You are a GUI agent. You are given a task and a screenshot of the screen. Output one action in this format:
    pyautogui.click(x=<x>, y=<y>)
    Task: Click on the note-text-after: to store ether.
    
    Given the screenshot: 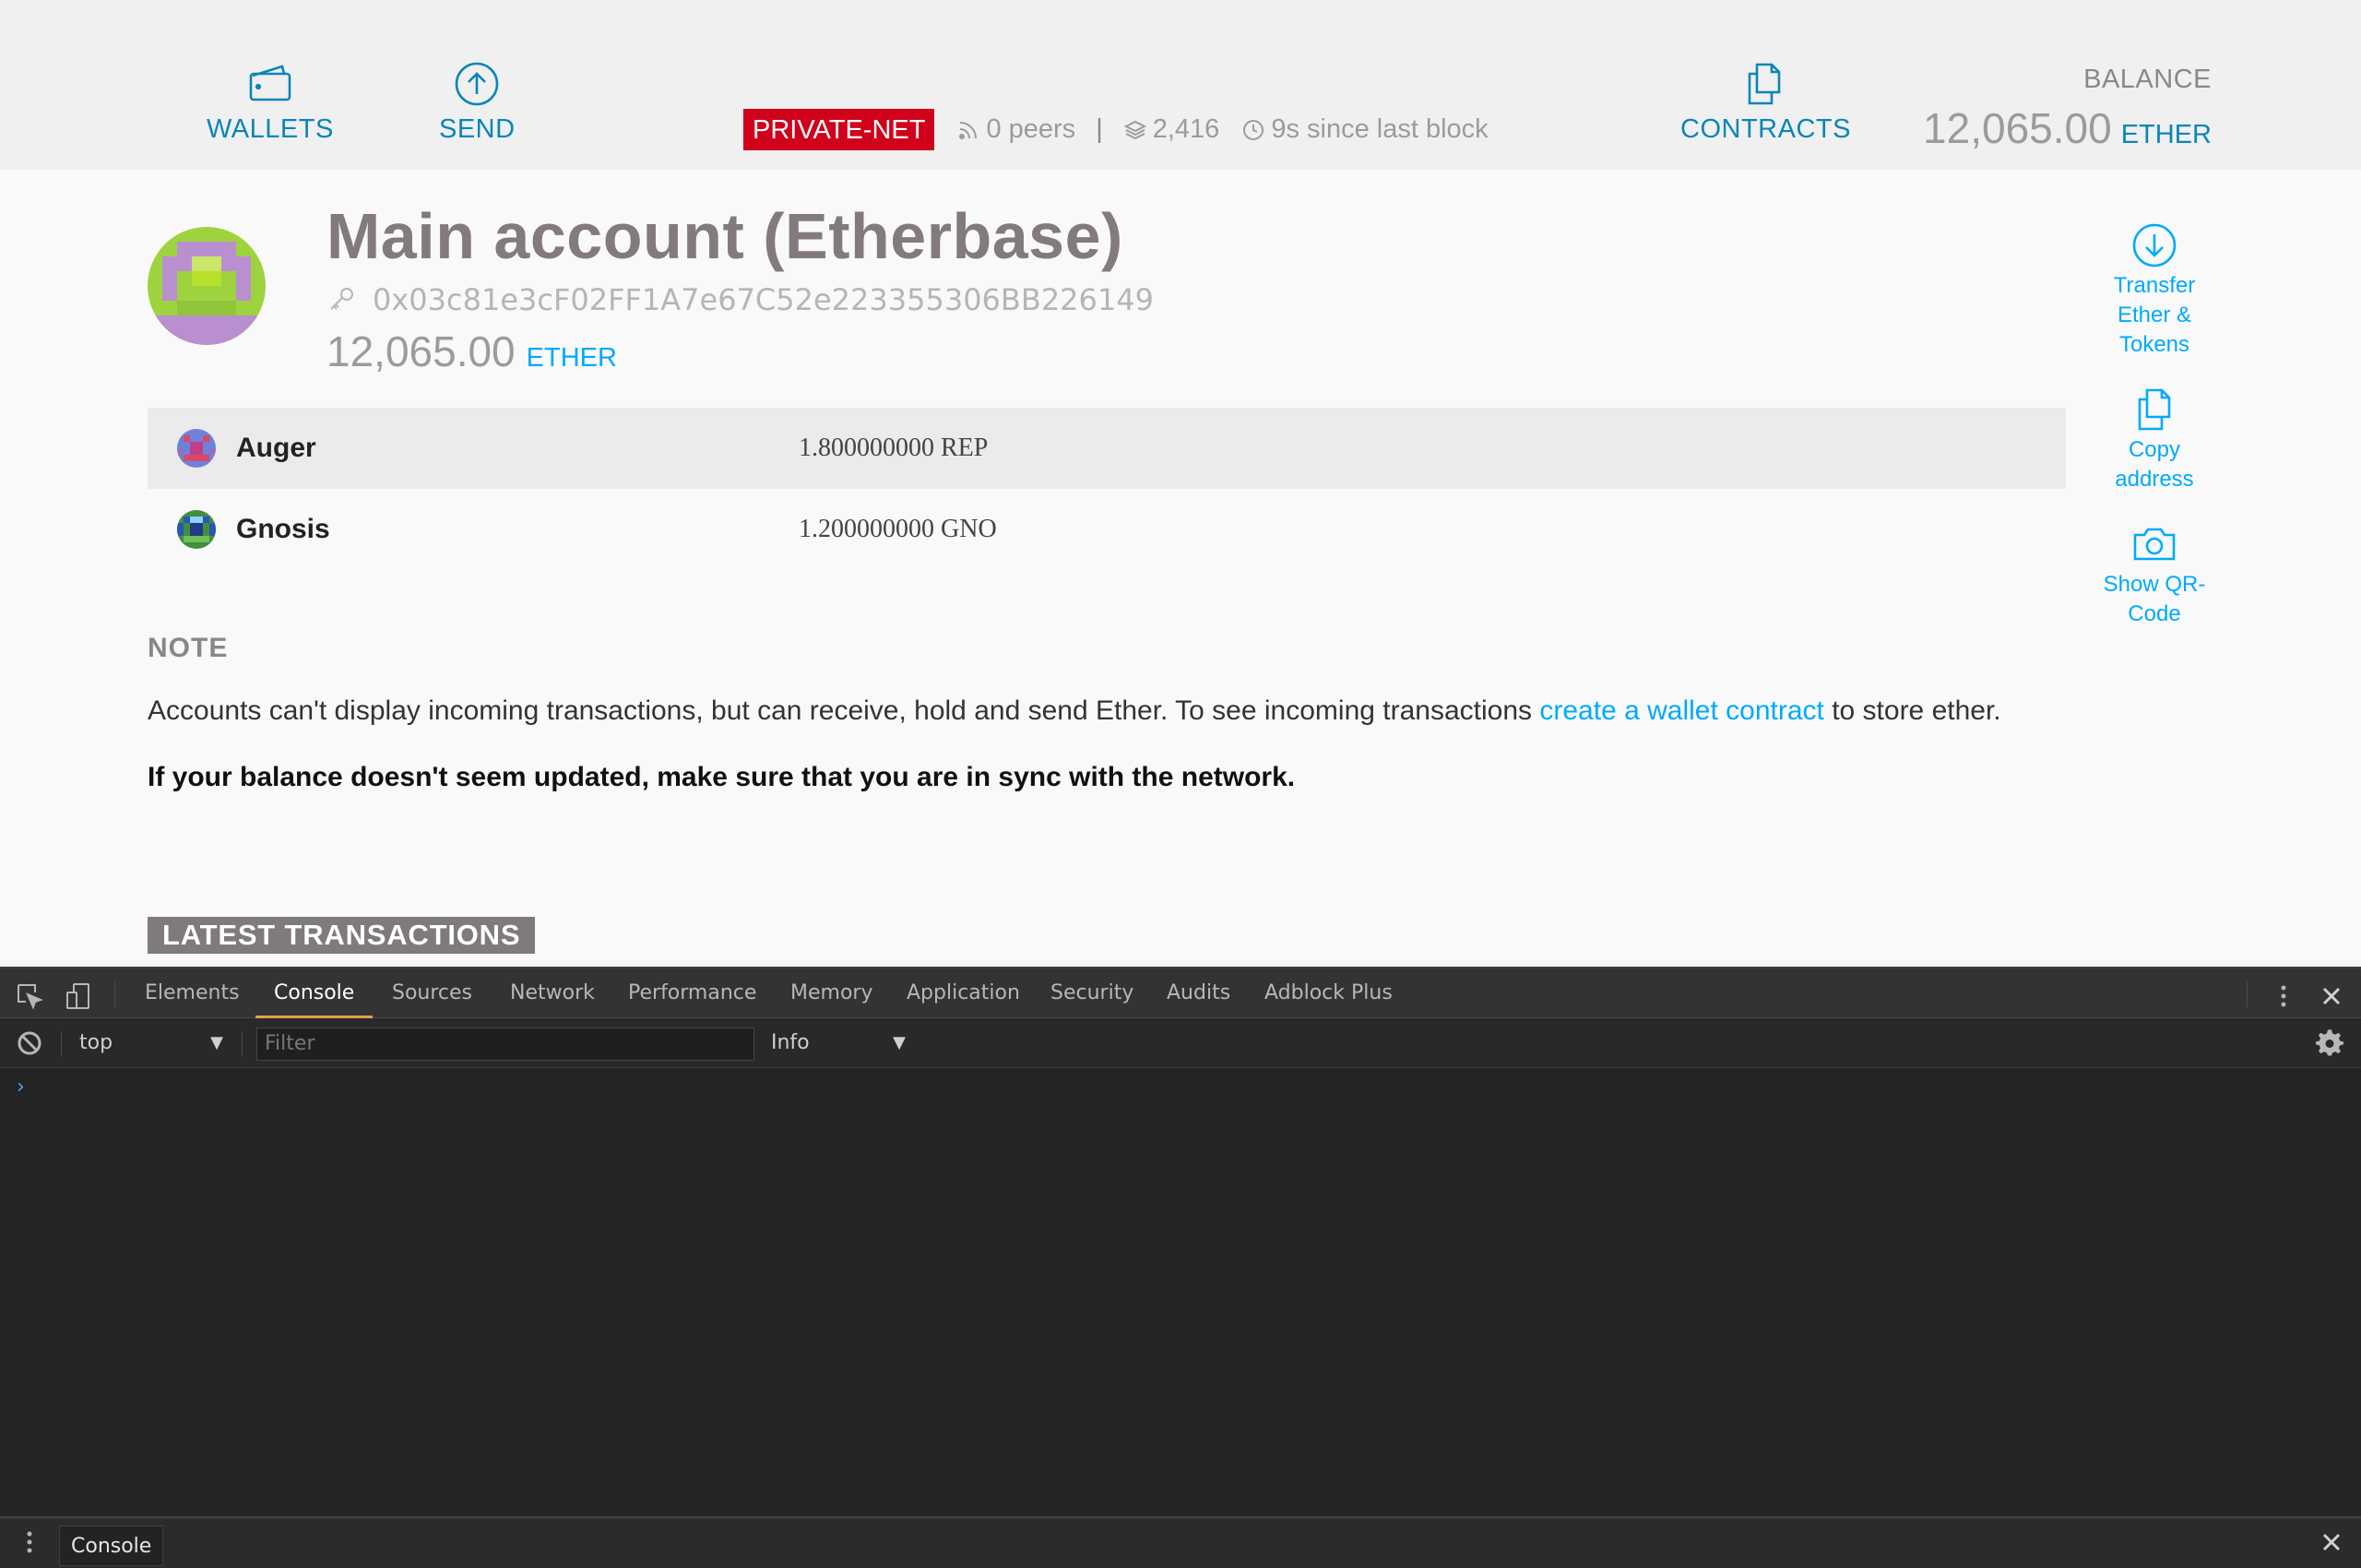 What is the action you would take?
    pyautogui.click(x=1912, y=710)
    